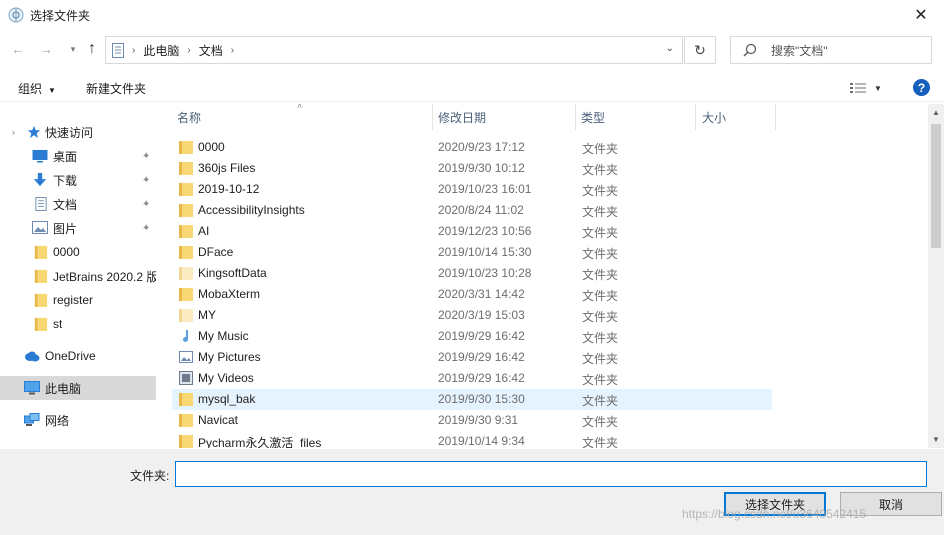 The width and height of the screenshot is (944, 535). I want to click on column-header-name: 名称, so click(189, 117).